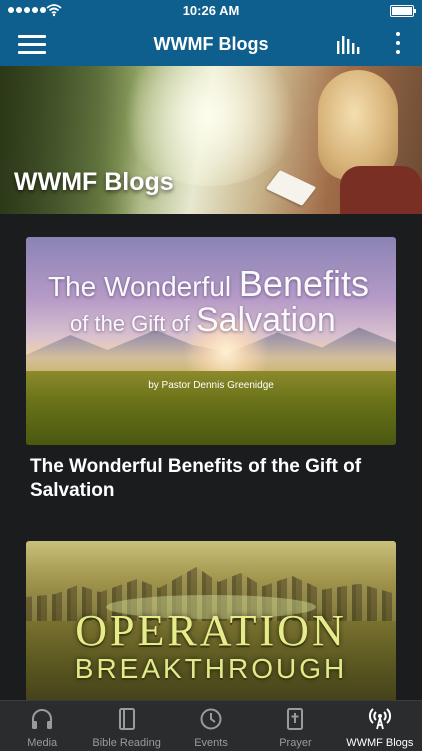 The image size is (422, 751). What do you see at coordinates (208, 283) in the screenshot?
I see `image-text-line1: The Wonderful Benefits` at bounding box center [208, 283].